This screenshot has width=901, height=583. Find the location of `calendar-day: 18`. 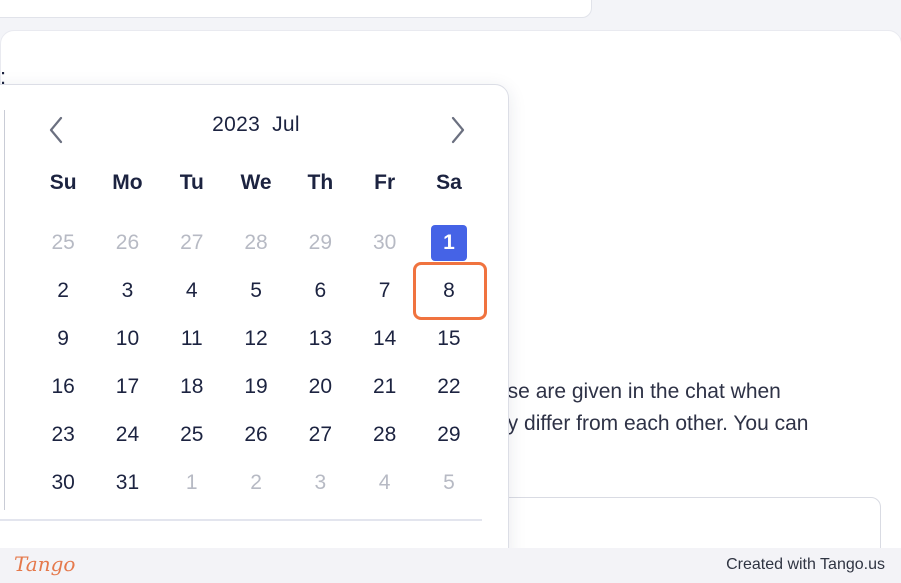

calendar-day: 18 is located at coordinates (192, 387).